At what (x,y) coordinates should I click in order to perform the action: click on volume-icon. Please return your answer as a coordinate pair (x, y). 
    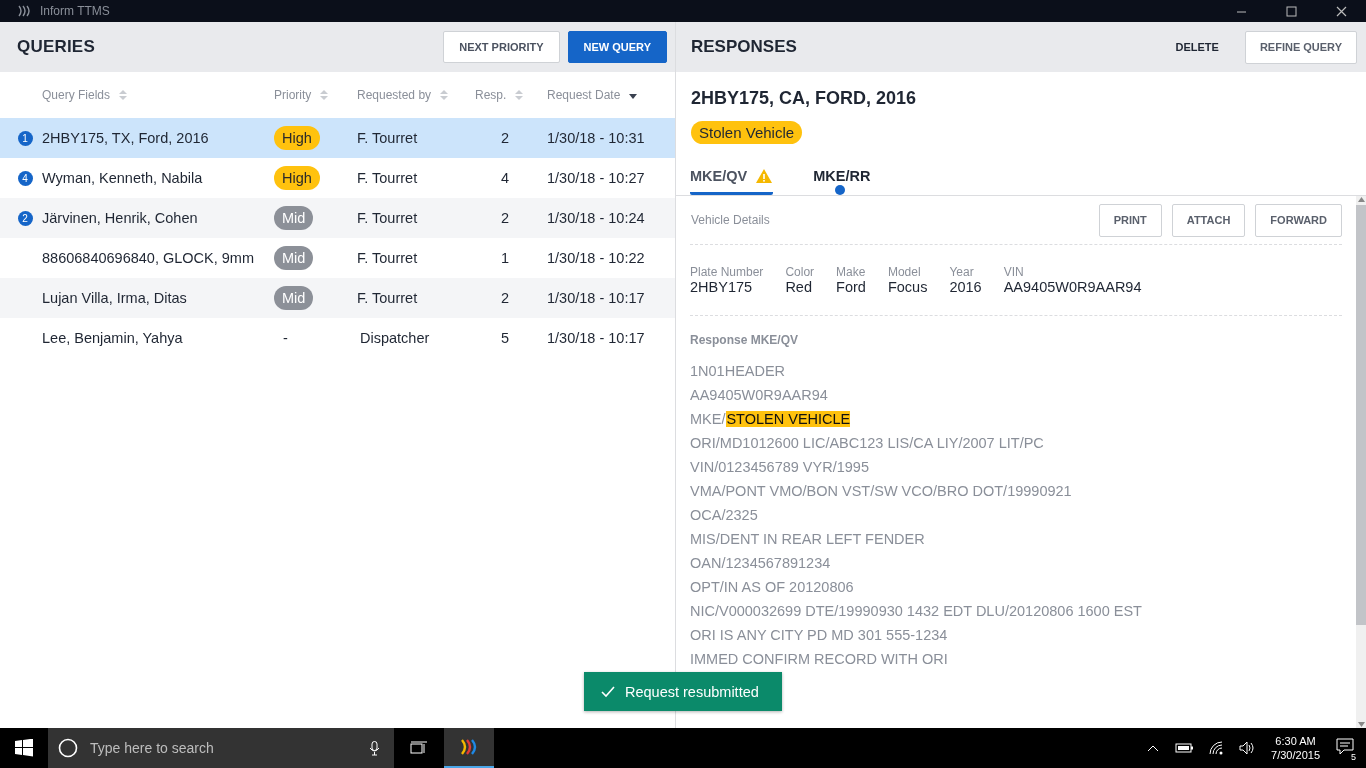
    Looking at the image, I should click on (1247, 748).